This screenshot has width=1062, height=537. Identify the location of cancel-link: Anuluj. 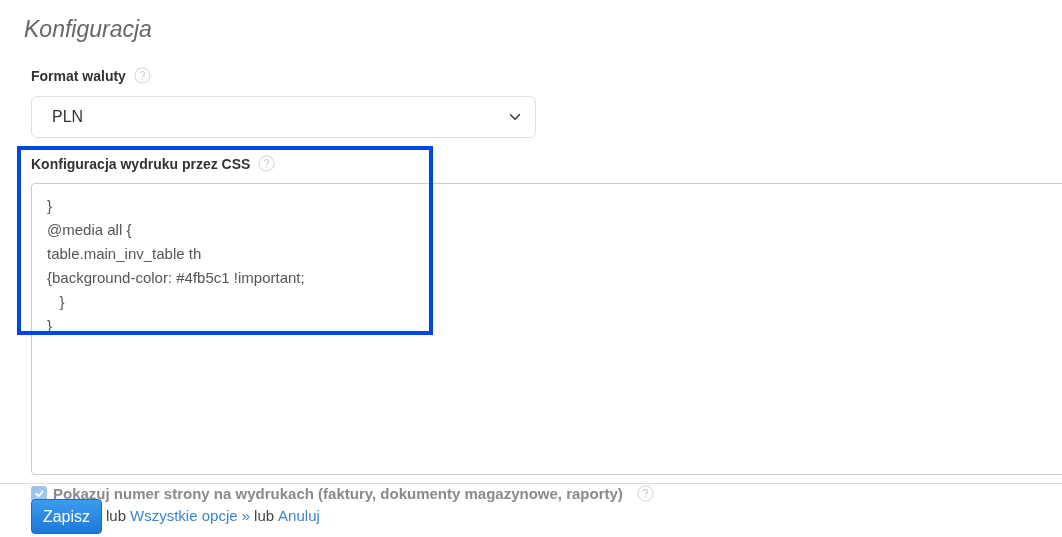
(299, 516).